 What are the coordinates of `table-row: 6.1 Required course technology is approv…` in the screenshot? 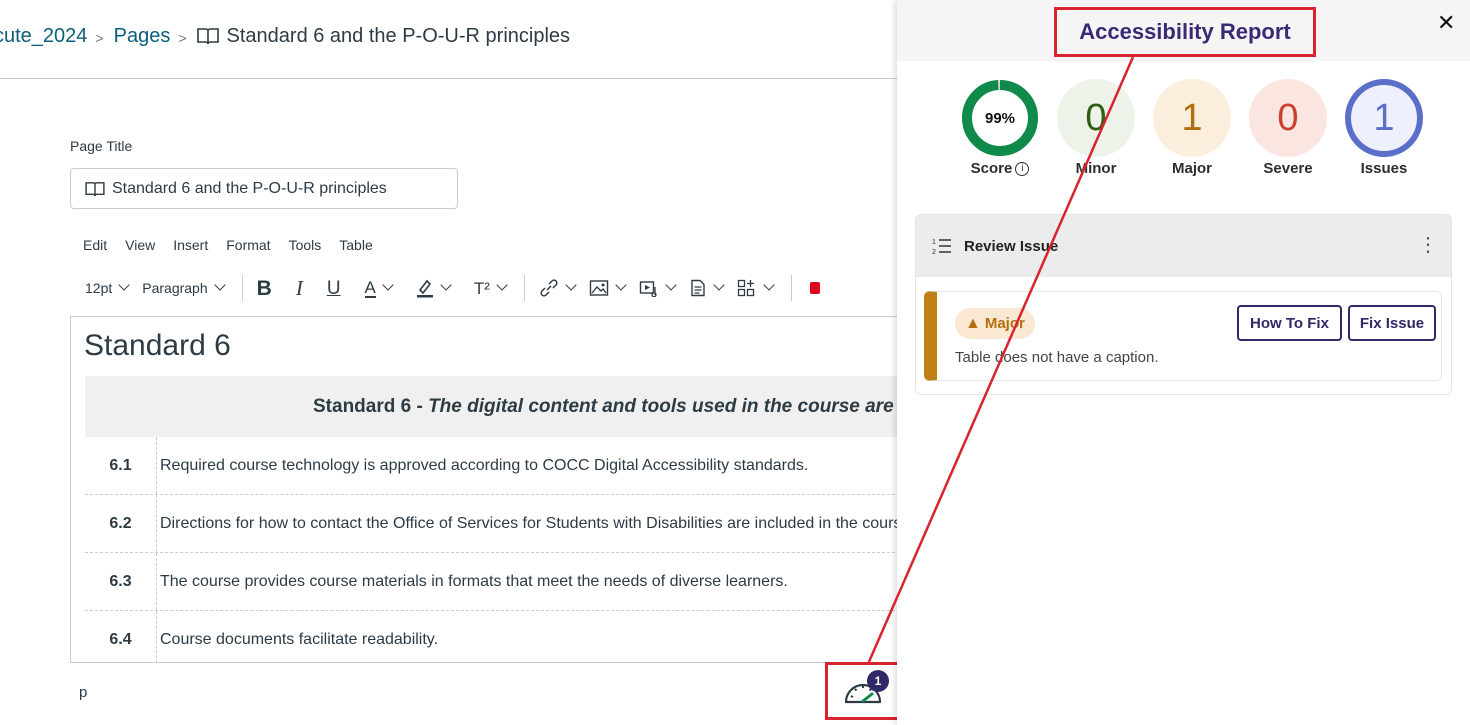 It's located at (497, 466).